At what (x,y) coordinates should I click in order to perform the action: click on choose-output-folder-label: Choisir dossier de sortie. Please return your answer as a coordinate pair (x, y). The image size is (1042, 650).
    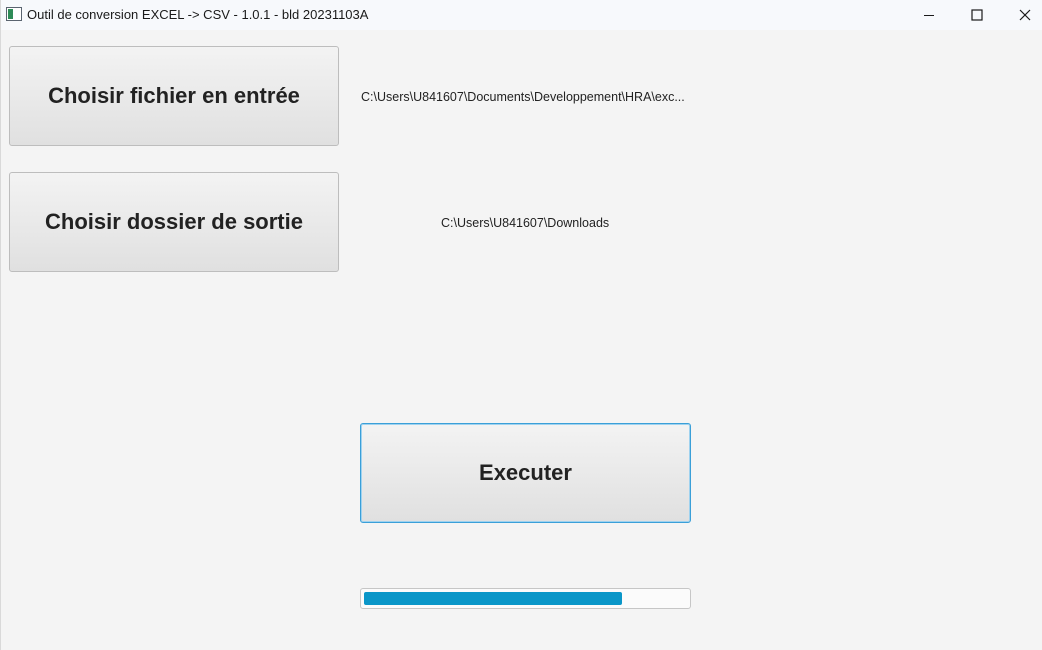
    Looking at the image, I should click on (174, 221).